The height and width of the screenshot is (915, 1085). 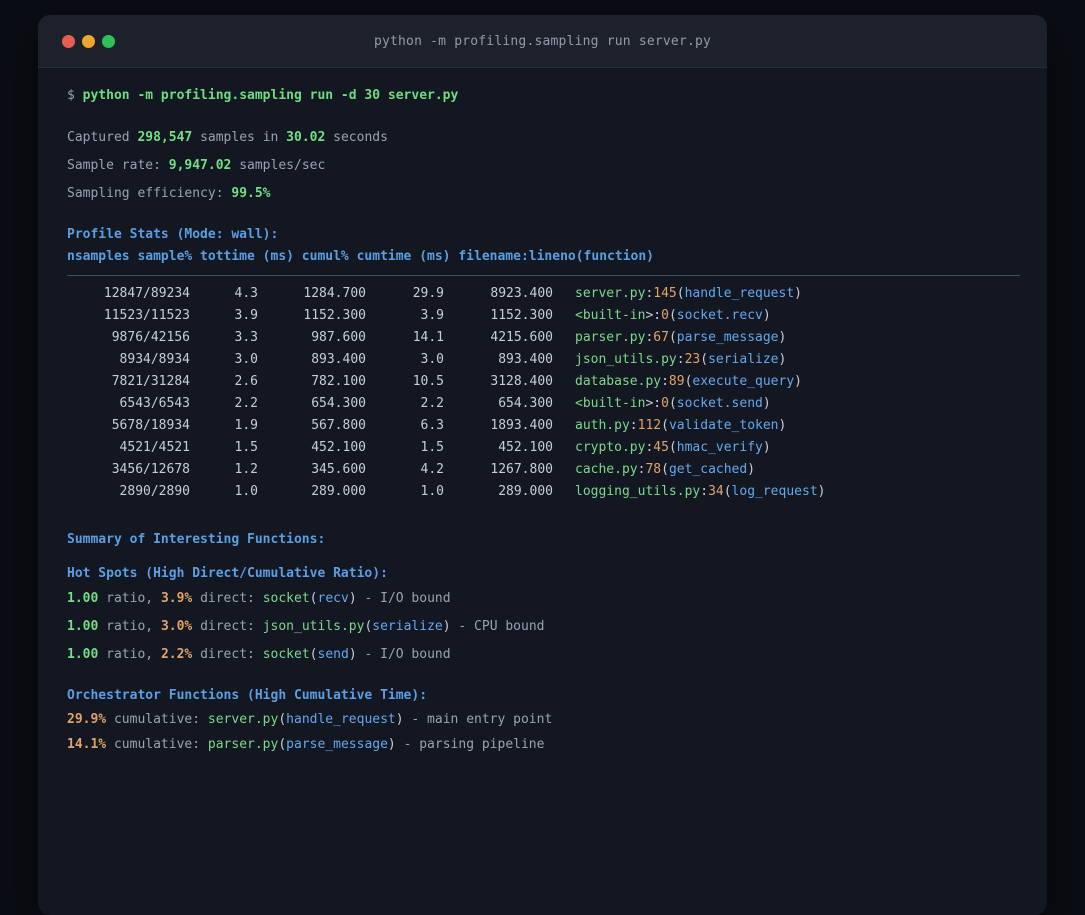 What do you see at coordinates (150, 469) in the screenshot?
I see `nsamples-cell: 3456/12678` at bounding box center [150, 469].